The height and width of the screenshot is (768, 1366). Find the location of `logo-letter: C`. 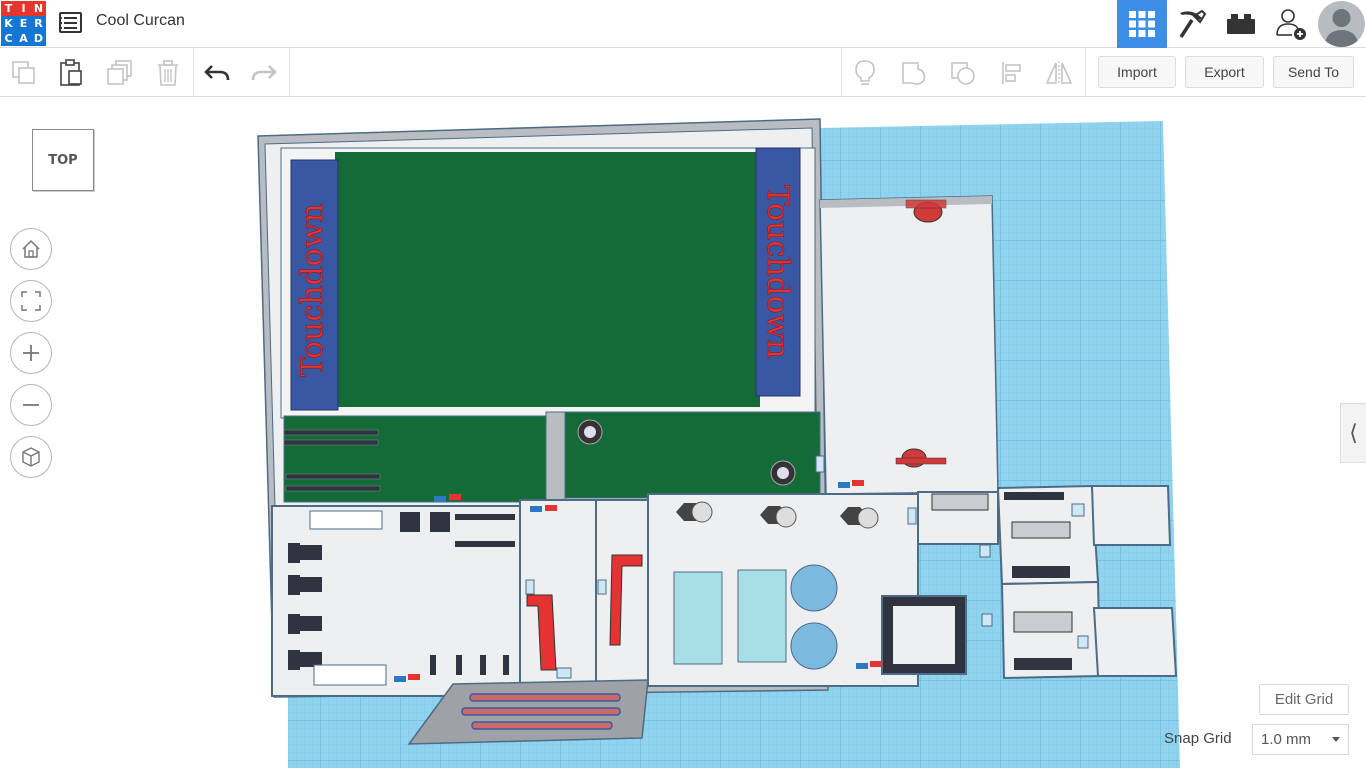

logo-letter: C is located at coordinates (8, 38).